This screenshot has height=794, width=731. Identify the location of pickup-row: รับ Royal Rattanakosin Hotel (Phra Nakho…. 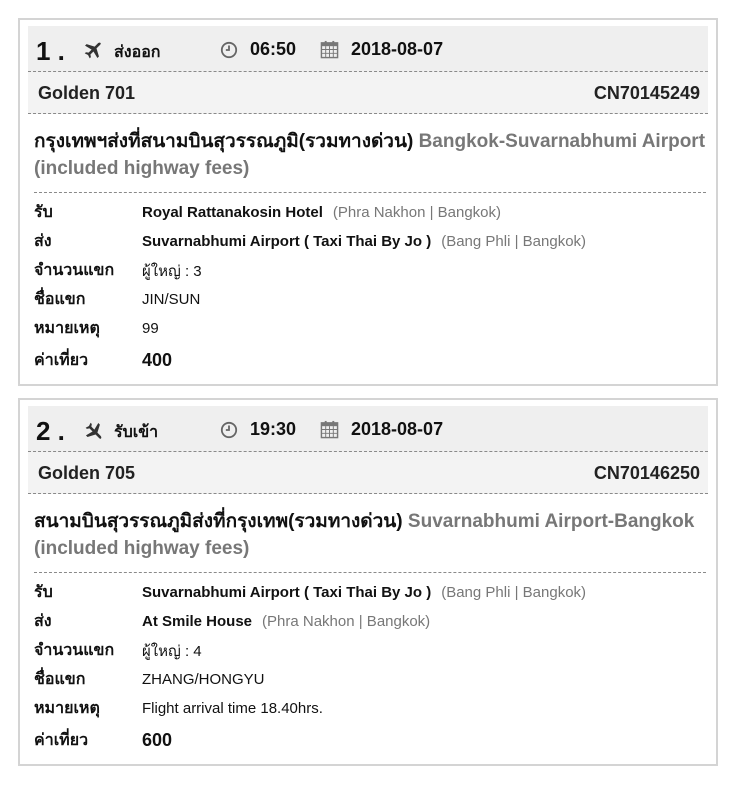
(370, 212).